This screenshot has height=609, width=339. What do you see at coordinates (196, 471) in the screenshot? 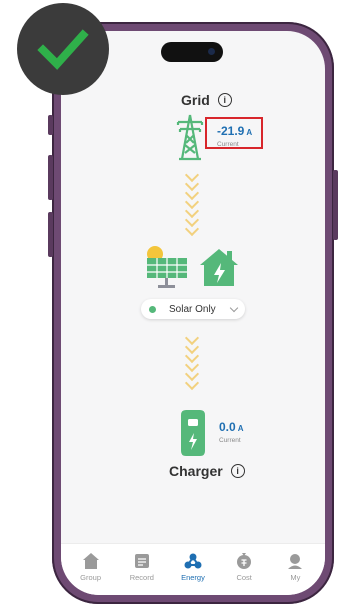
I see `charger-title: Charger` at bounding box center [196, 471].